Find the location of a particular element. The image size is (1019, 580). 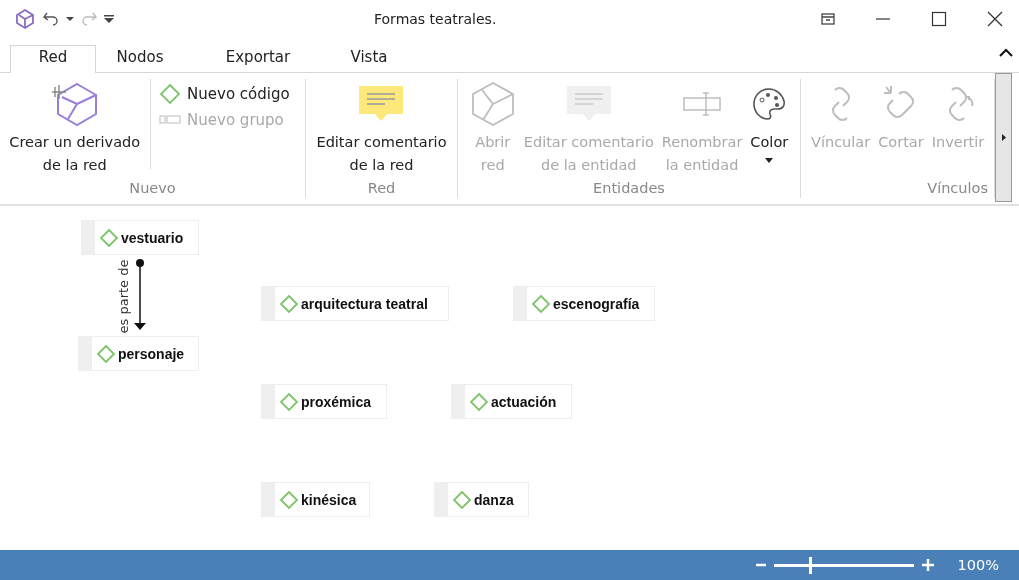

ribbon-scroll-button is located at coordinates (1003, 137).